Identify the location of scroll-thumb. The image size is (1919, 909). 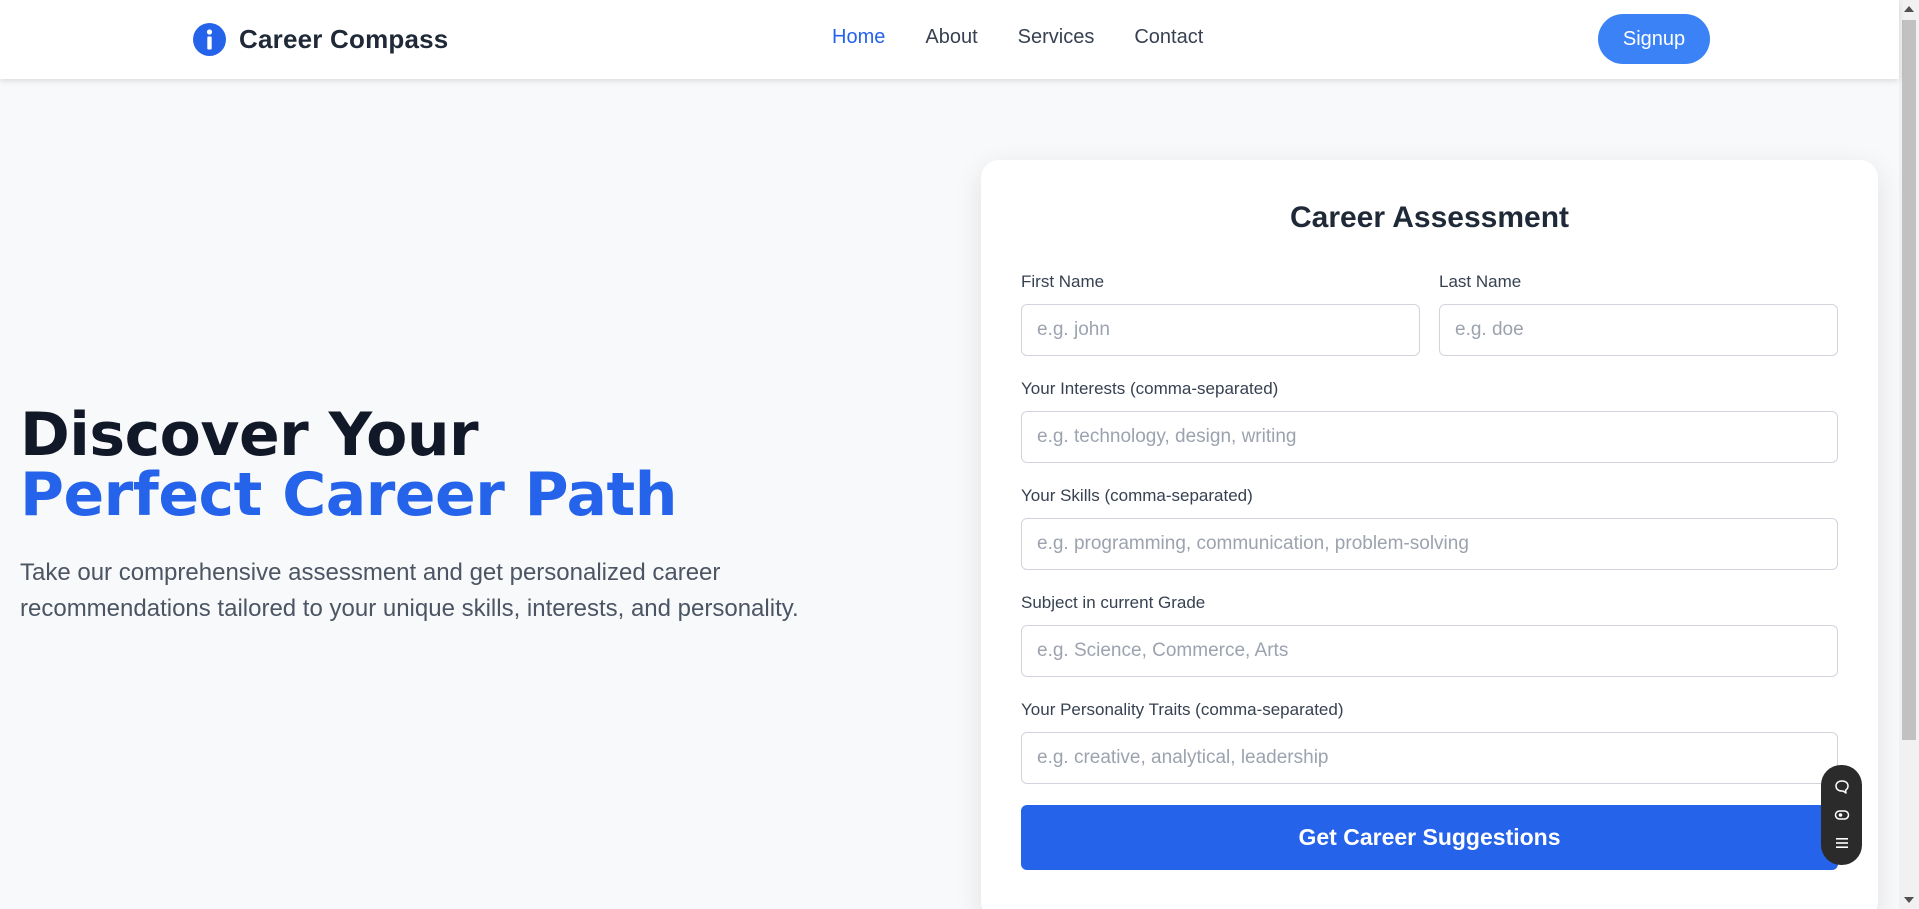
(1909, 380).